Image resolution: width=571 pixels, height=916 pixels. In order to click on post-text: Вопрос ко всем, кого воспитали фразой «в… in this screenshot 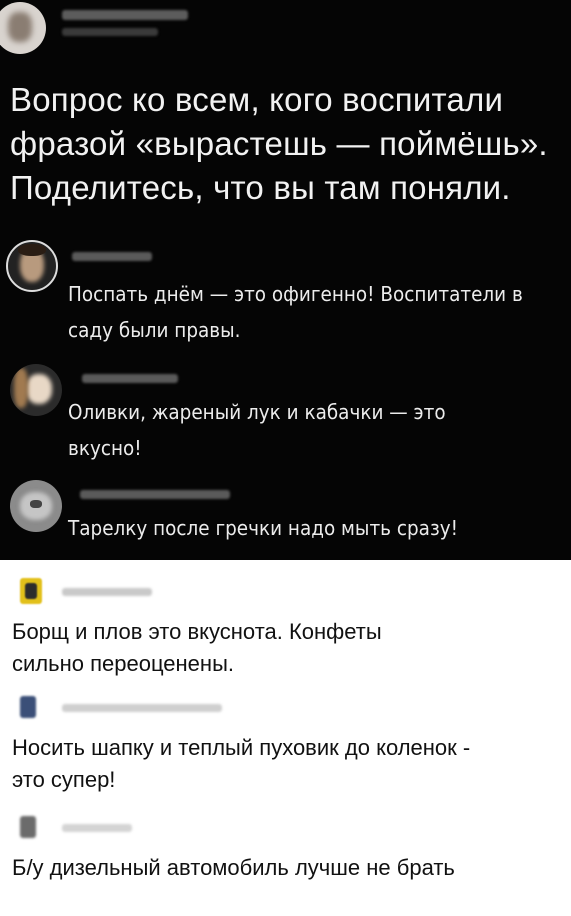, I will do `click(279, 143)`.